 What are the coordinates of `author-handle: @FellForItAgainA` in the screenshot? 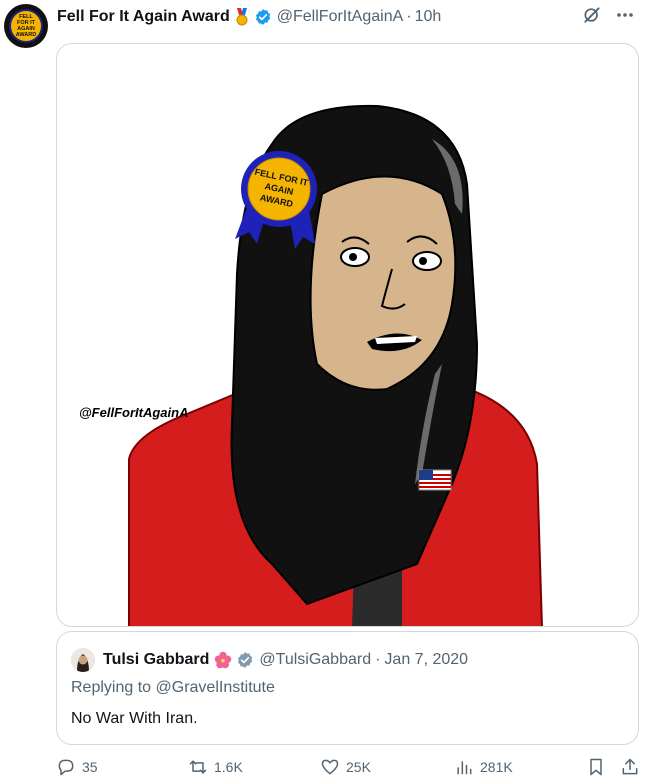 It's located at (340, 17).